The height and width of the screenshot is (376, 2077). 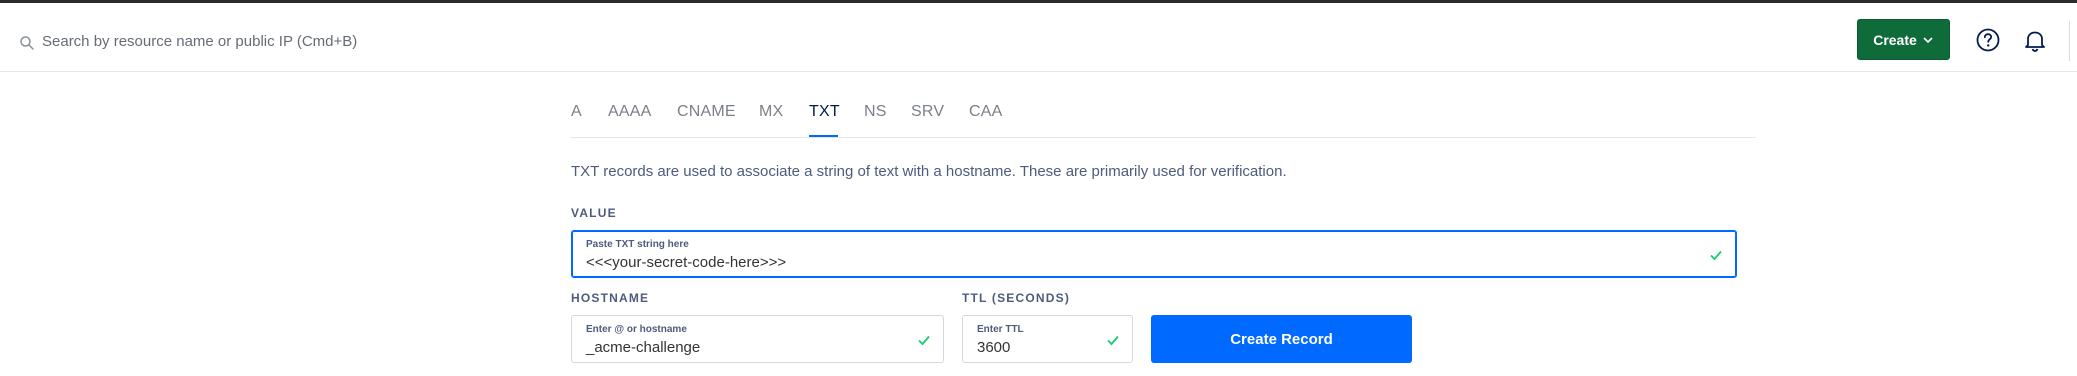 What do you see at coordinates (1281, 339) in the screenshot?
I see `create-record-button: Create Record` at bounding box center [1281, 339].